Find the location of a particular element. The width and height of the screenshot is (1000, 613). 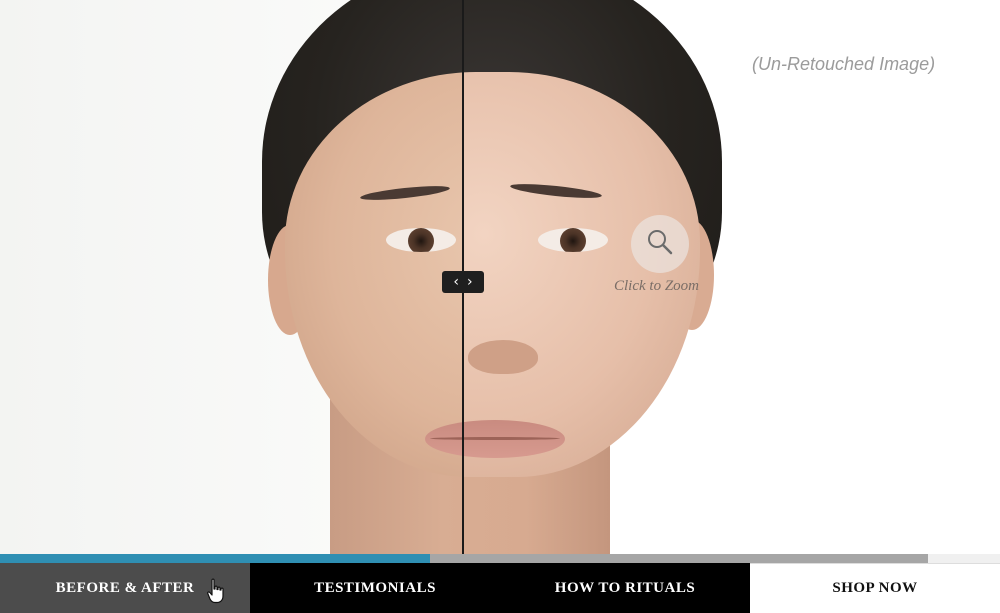

zoom-button is located at coordinates (660, 244).